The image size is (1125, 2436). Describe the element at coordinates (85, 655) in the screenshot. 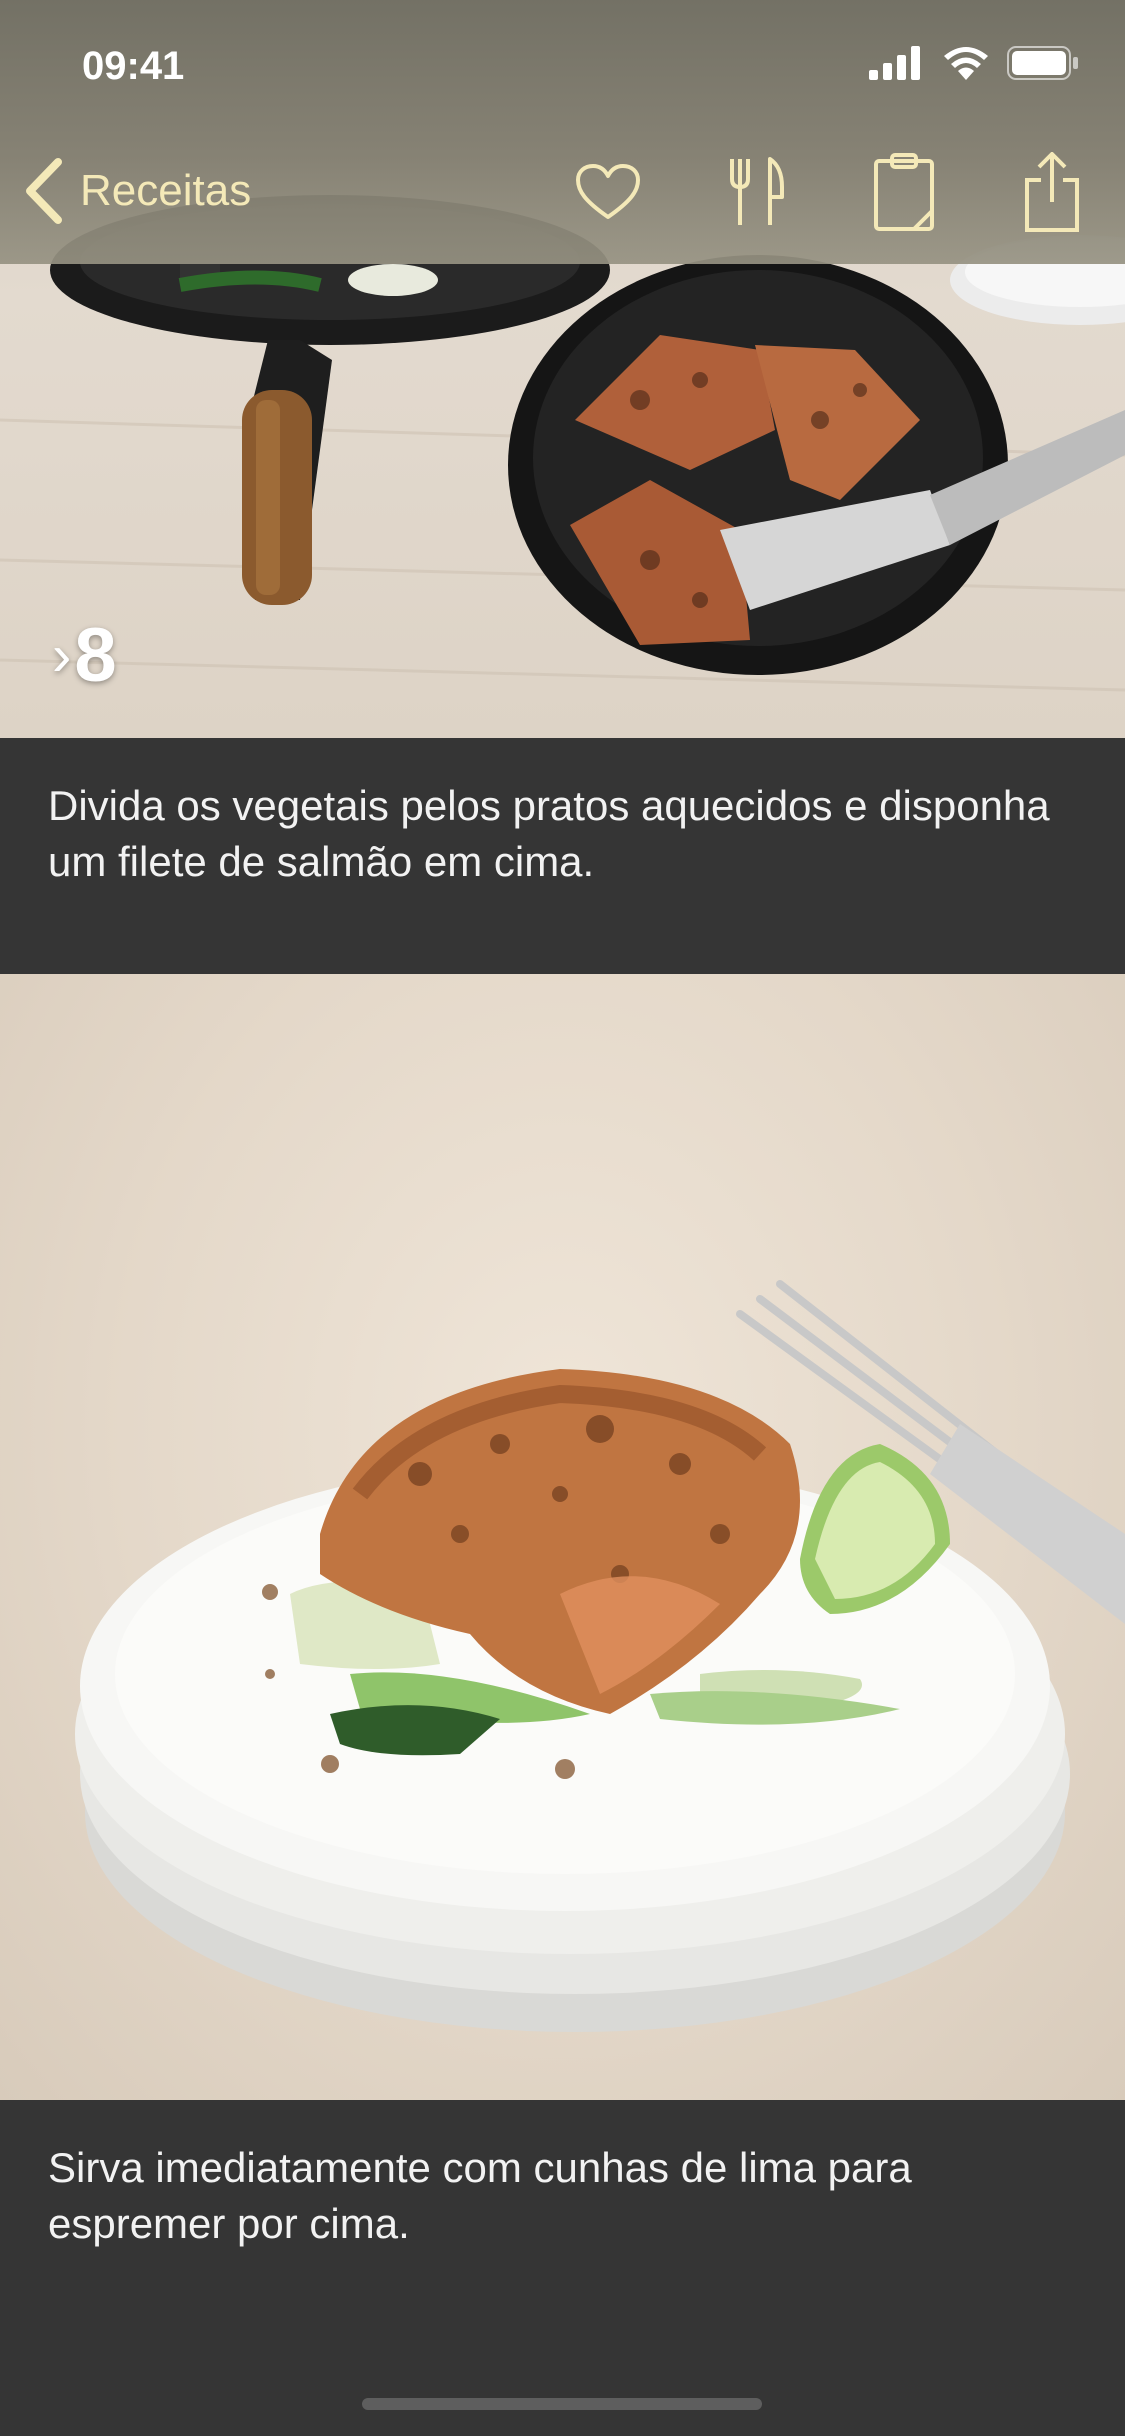

I see `step-number: ›8` at that location.